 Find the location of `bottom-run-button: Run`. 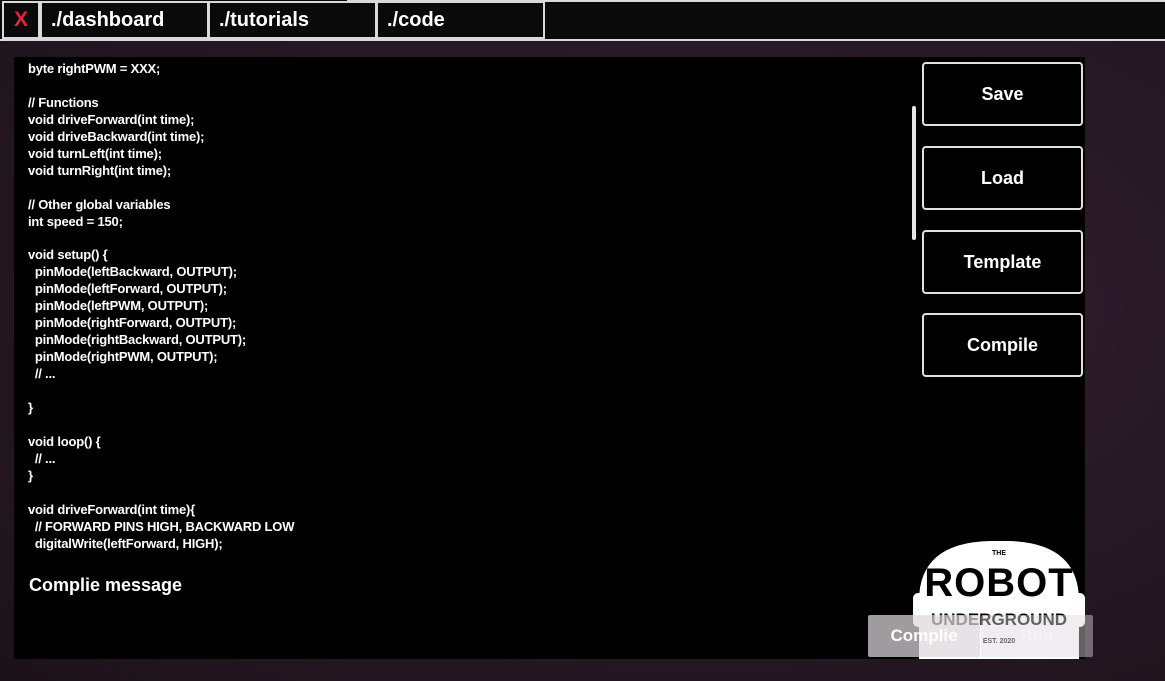

bottom-run-button: Run is located at coordinates (1037, 636).